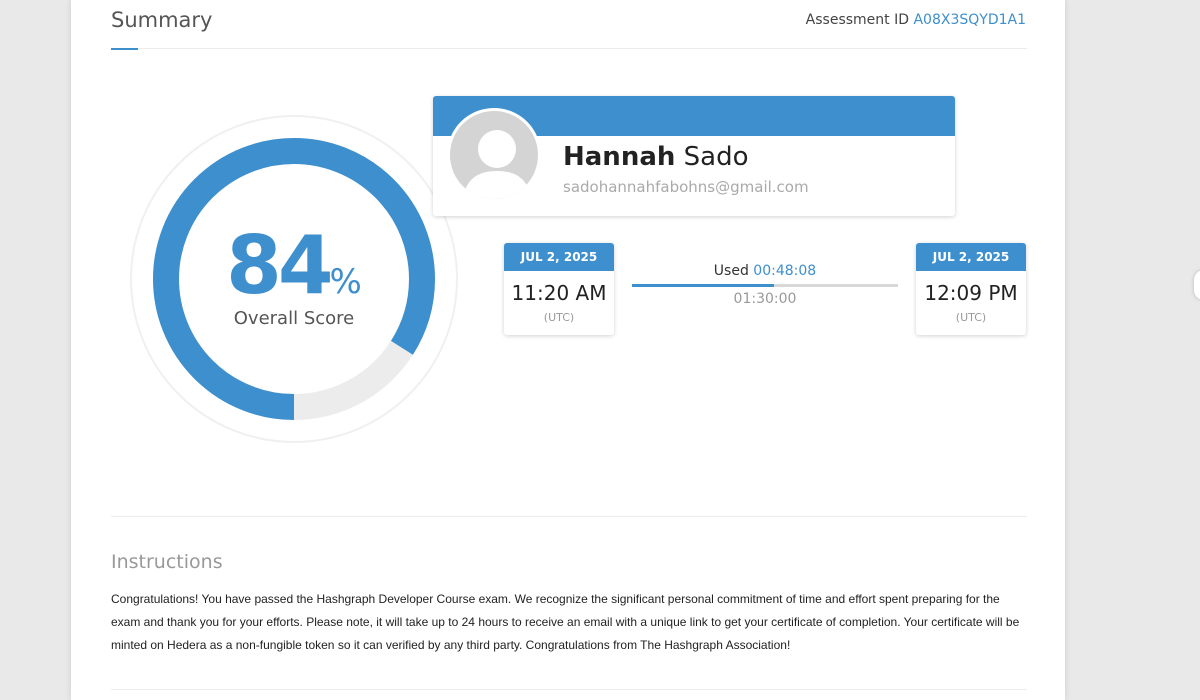  Describe the element at coordinates (559, 293) in the screenshot. I see `start-time: 11:20 AM` at that location.